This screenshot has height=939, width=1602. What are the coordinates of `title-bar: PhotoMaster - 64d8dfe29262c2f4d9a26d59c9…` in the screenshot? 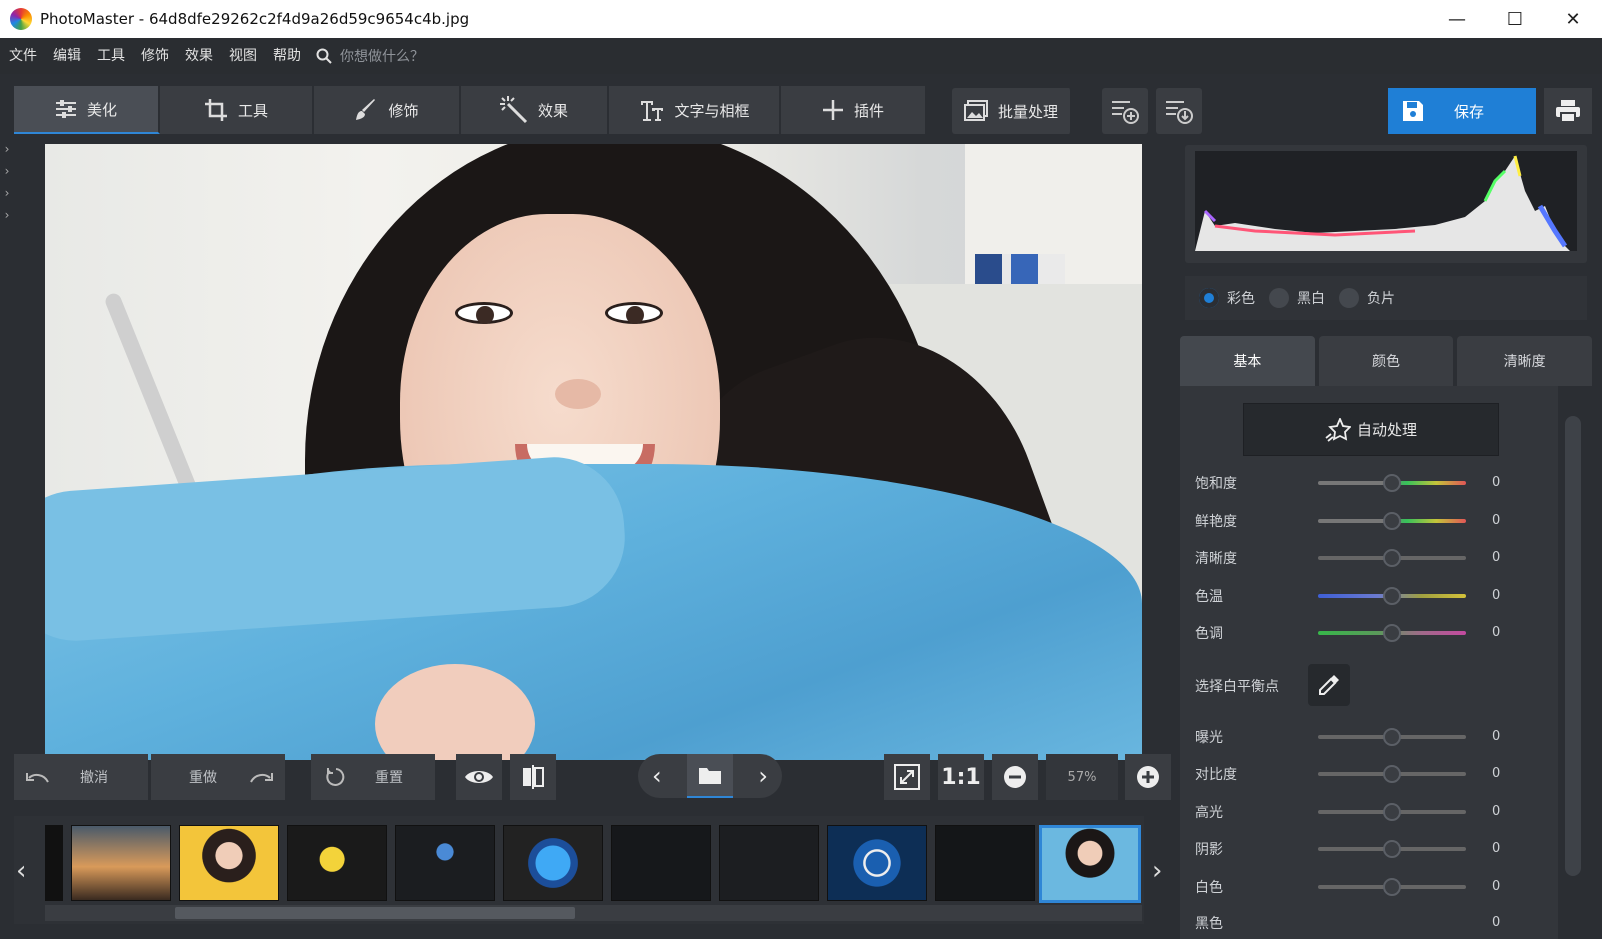 It's located at (801, 19).